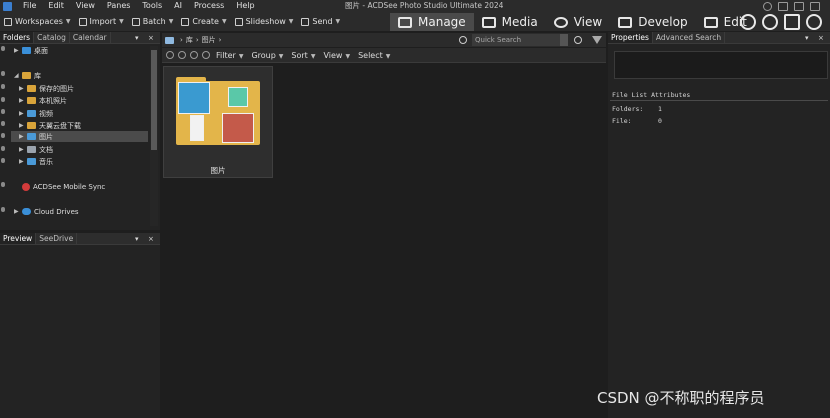  What do you see at coordinates (36, 161) in the screenshot?
I see `tree-item-music: ▶ 音乐` at bounding box center [36, 161].